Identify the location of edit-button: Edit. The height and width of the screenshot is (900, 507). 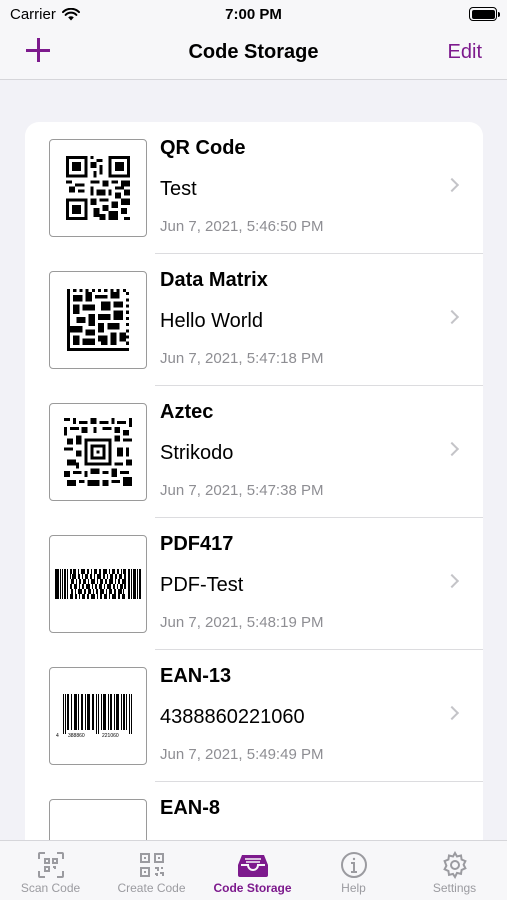
(465, 52).